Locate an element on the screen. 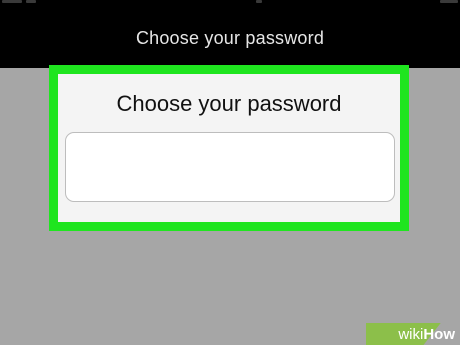  header-title: Choose your password is located at coordinates (230, 38).